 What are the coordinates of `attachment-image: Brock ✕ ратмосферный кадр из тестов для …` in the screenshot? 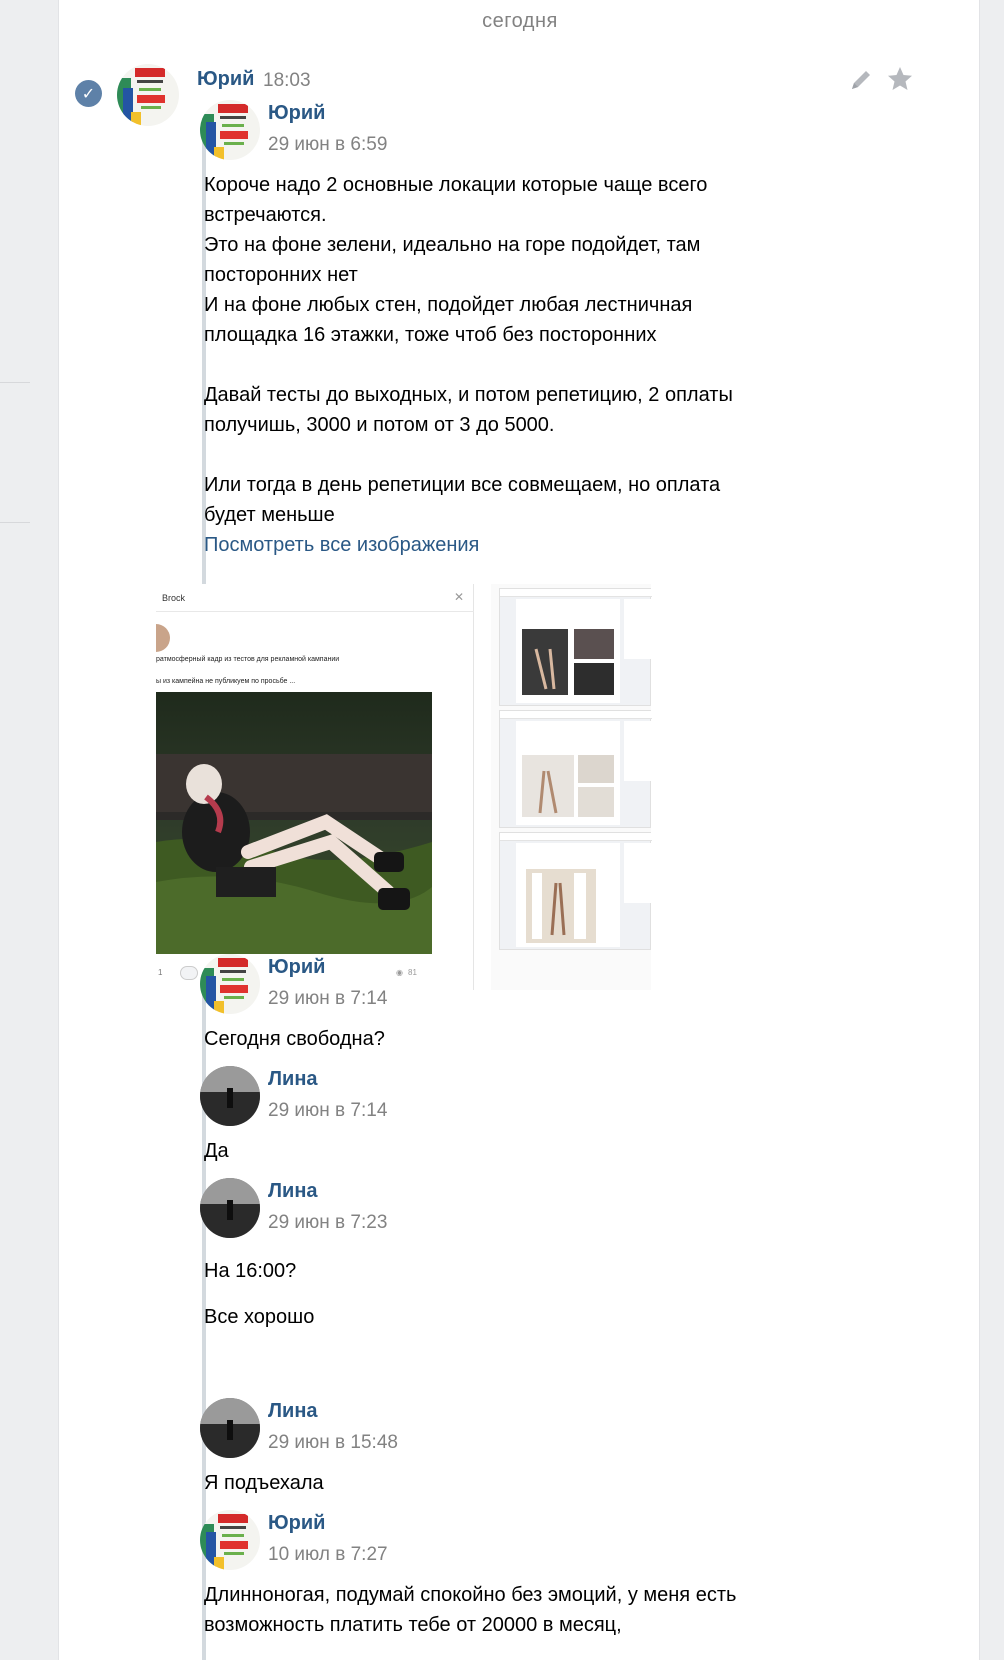 It's located at (315, 787).